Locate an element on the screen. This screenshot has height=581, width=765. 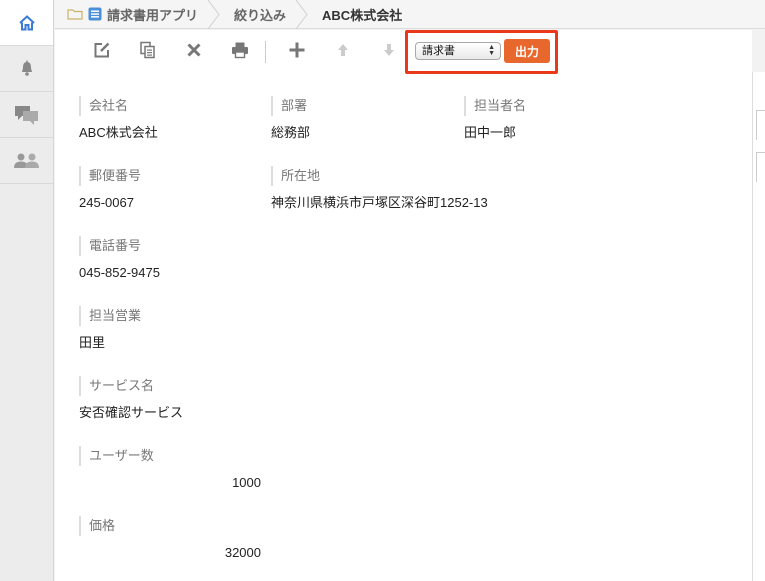
field-address: 所在地 神奈川県横浜市戸塚区深谷町1252-13 is located at coordinates (441, 189).